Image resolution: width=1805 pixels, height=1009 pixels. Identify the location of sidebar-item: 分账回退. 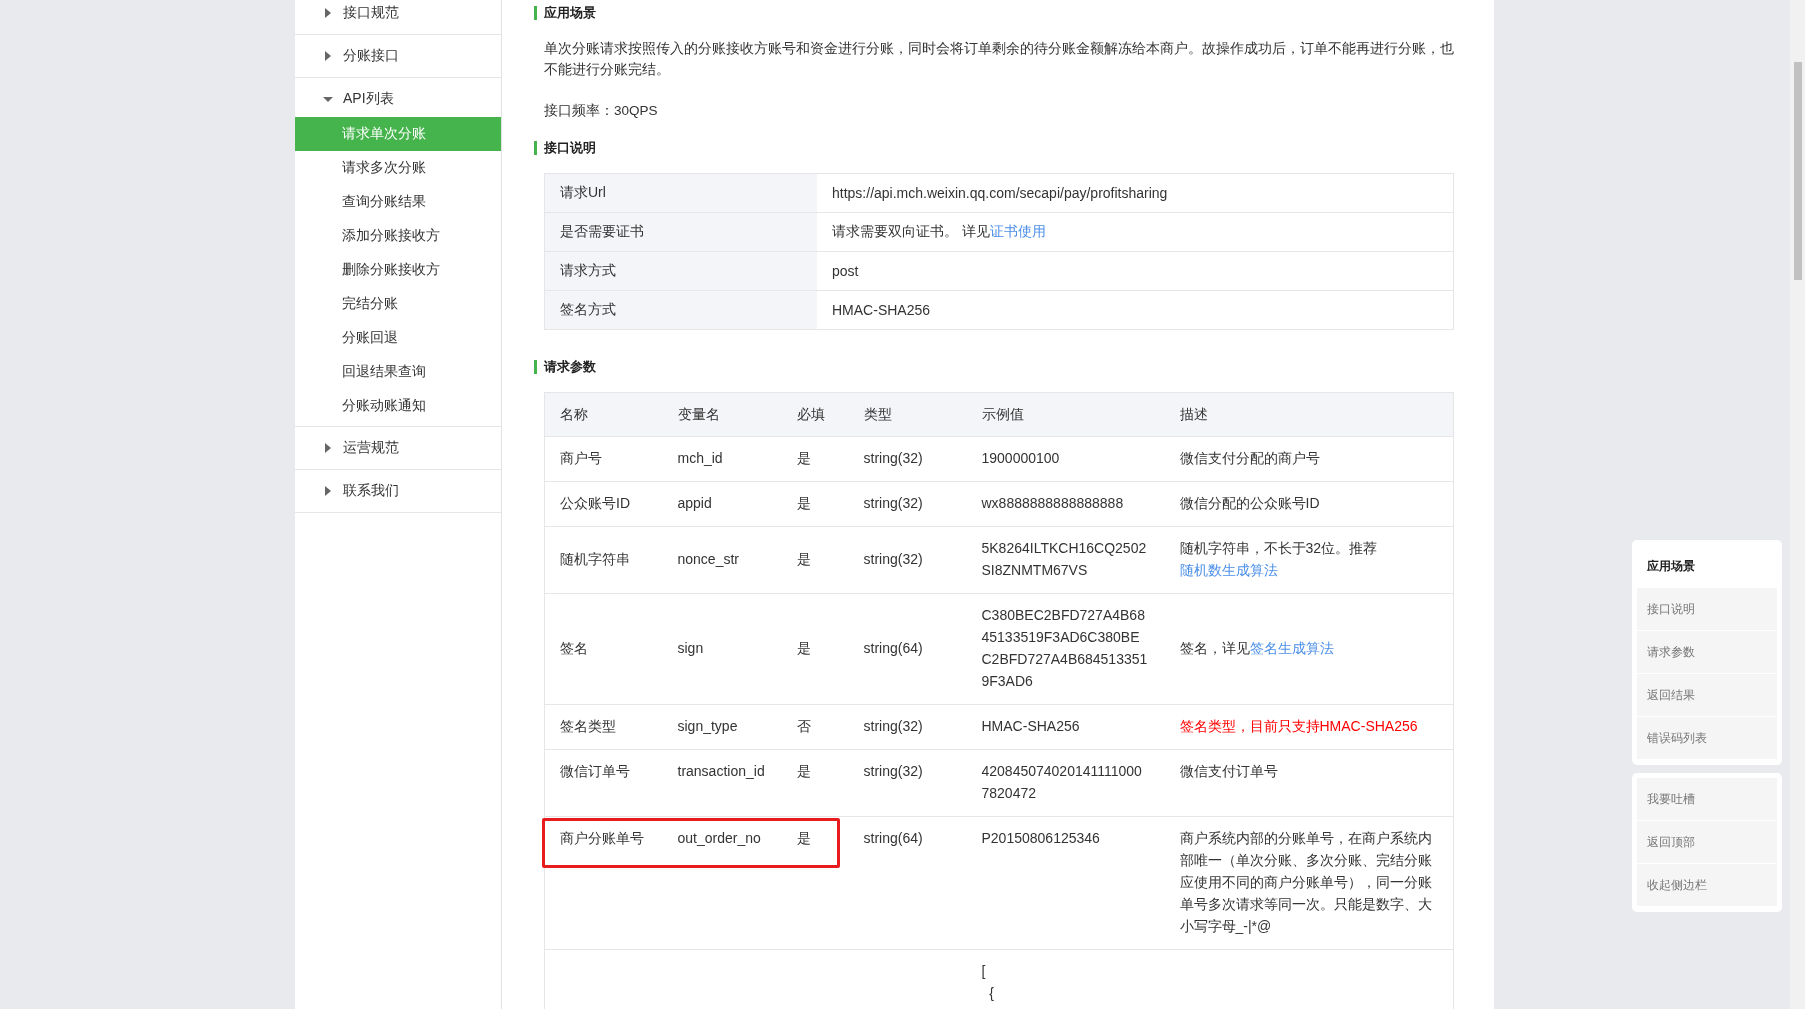
(398, 338).